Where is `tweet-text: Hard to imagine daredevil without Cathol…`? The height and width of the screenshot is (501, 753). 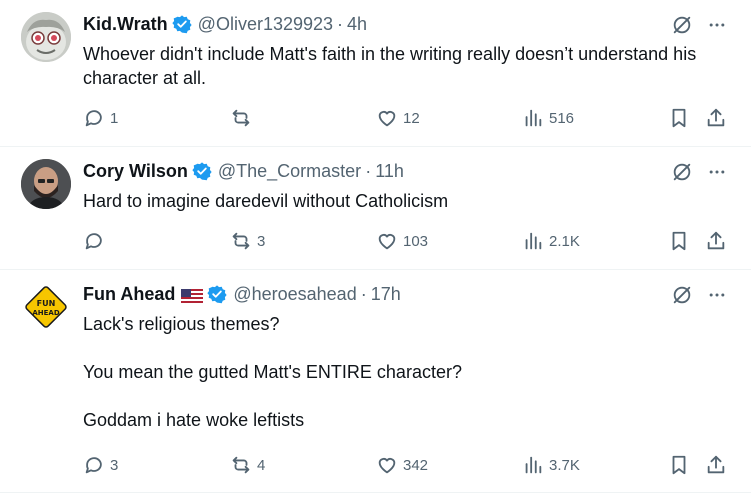 tweet-text: Hard to imagine daredevil without Cathol… is located at coordinates (408, 201).